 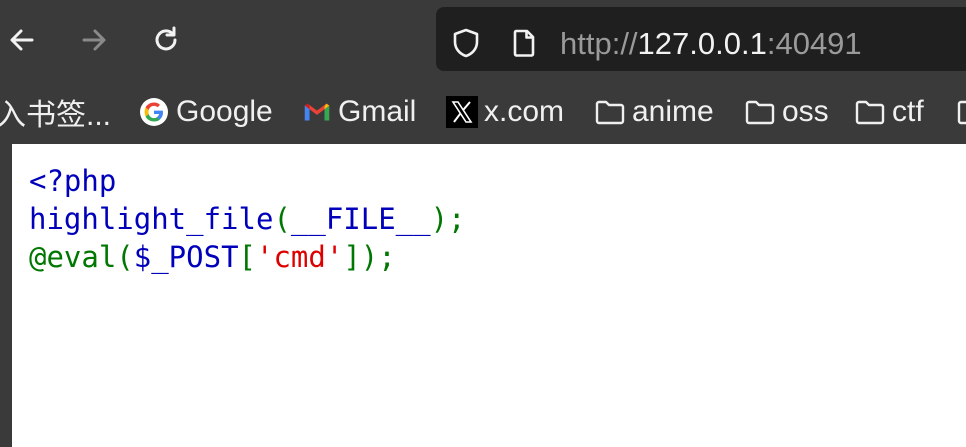 What do you see at coordinates (154, 112) in the screenshot?
I see `google-icon` at bounding box center [154, 112].